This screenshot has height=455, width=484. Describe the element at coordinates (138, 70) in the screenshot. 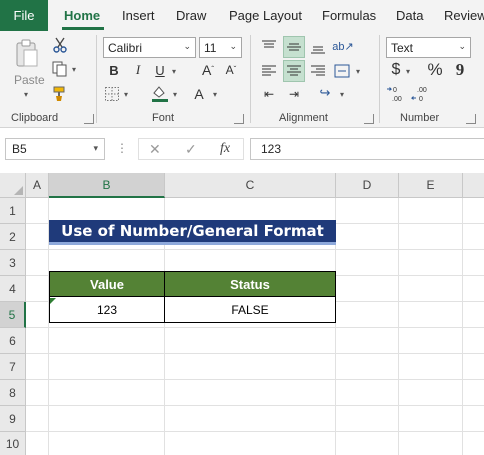

I see `italic-button: I` at that location.